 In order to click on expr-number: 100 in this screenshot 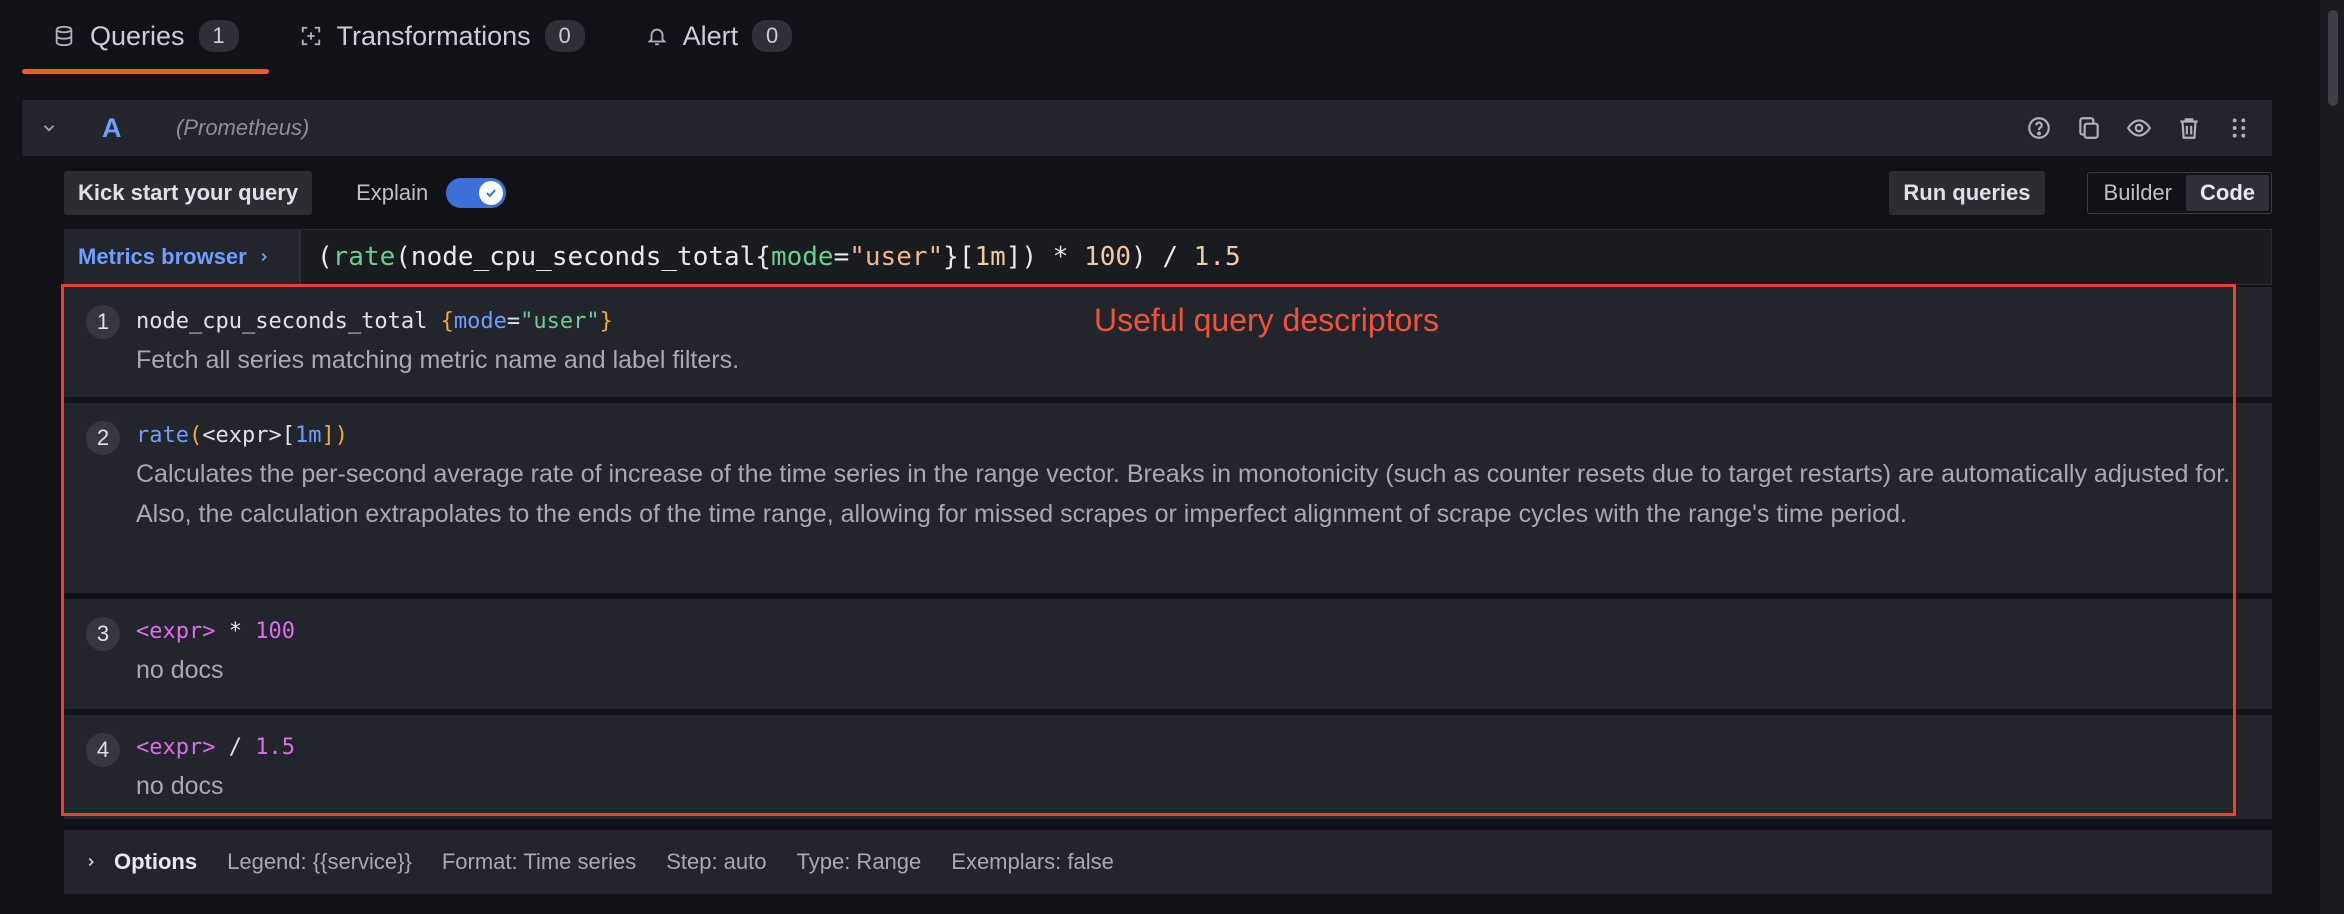, I will do `click(275, 631)`.